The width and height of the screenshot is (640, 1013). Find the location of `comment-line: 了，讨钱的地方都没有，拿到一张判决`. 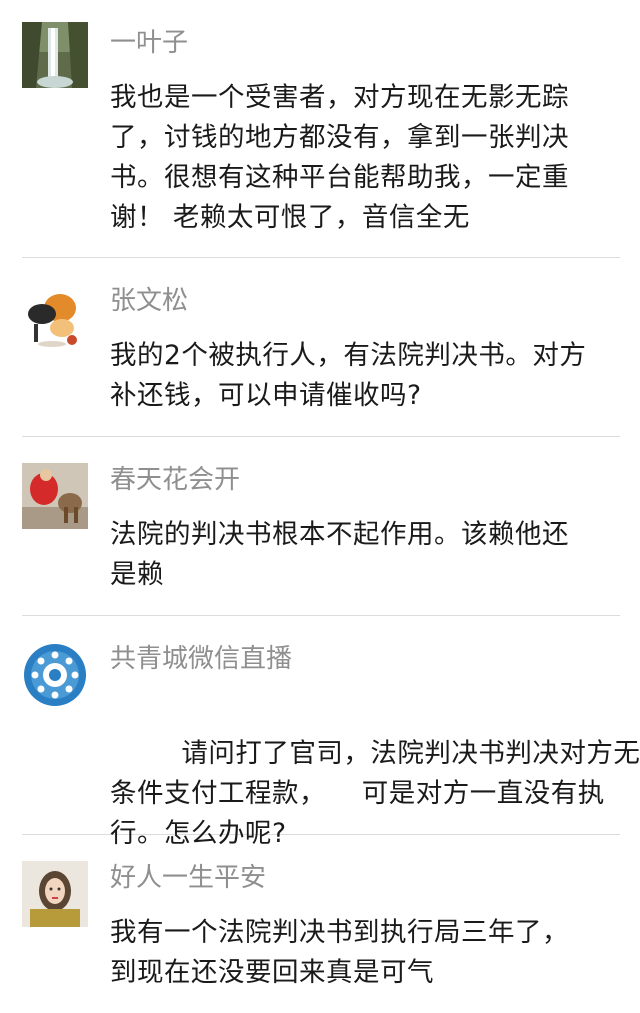

comment-line: 了，讨钱的地方都没有，拿到一张判决 is located at coordinates (339, 137).